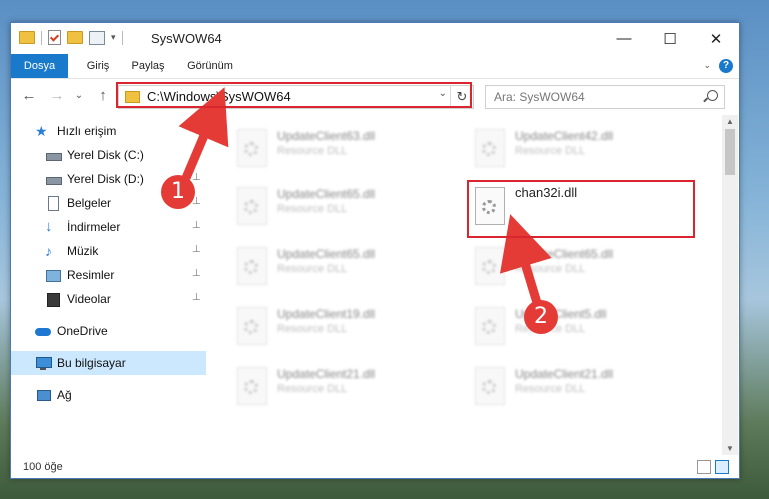 The width and height of the screenshot is (769, 499). What do you see at coordinates (541, 317) in the screenshot?
I see `step-badge-2: 2` at bounding box center [541, 317].